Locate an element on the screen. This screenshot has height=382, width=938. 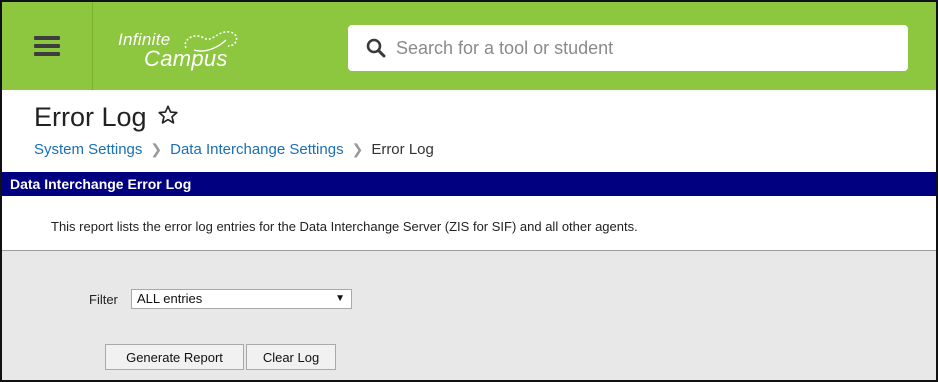
logo-line2: Campus is located at coordinates (186, 58).